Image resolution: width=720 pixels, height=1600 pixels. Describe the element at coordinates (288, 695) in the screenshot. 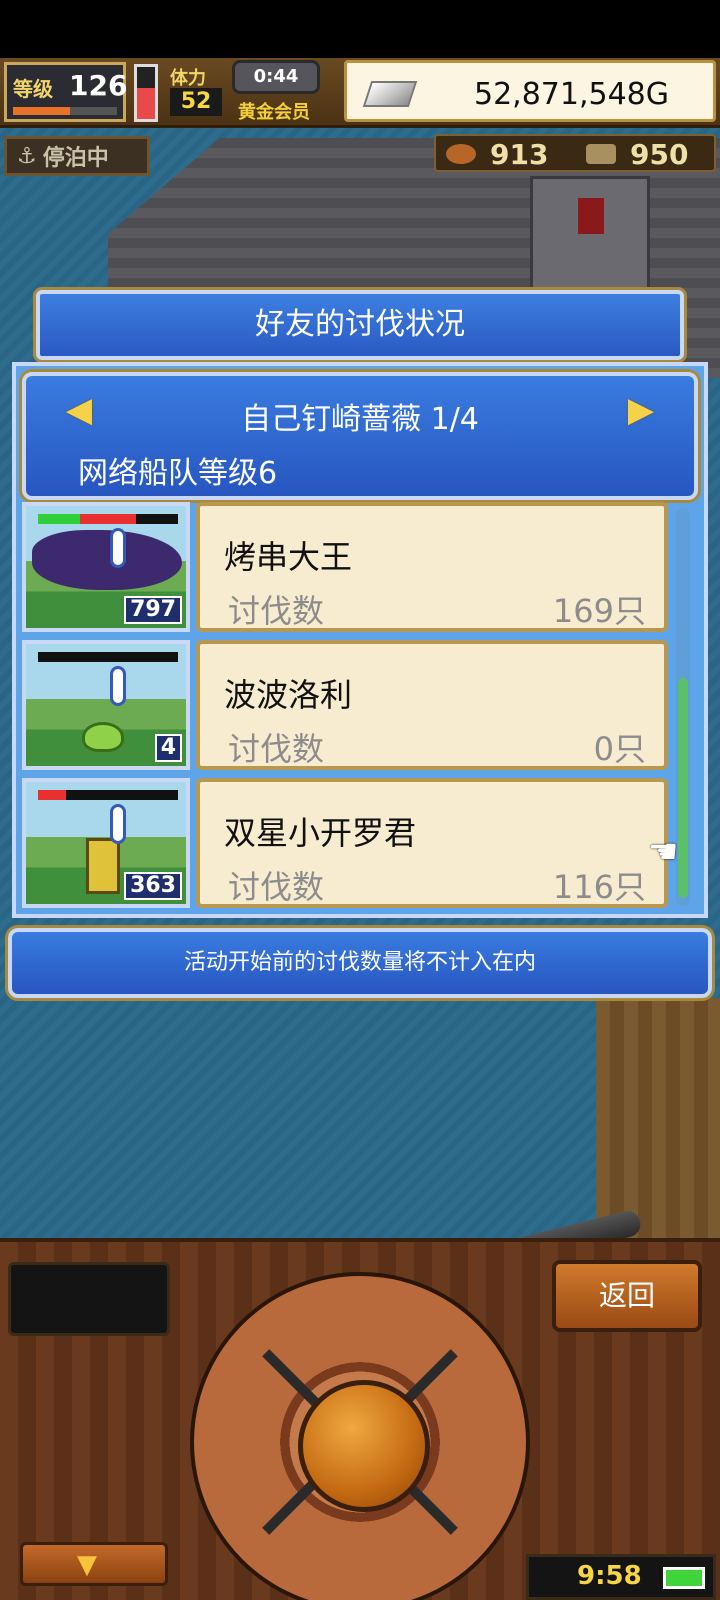

I see `friend-name: 波波洛利` at that location.